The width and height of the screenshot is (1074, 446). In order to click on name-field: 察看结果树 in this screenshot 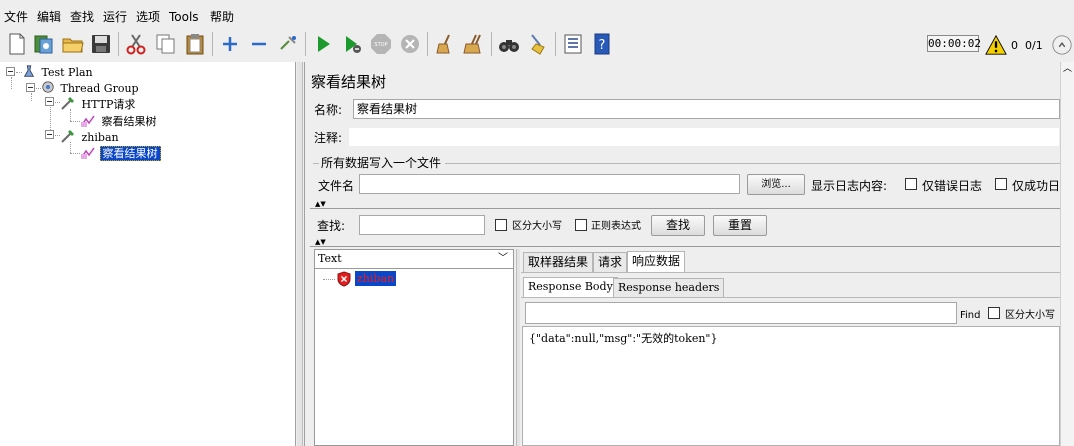, I will do `click(706, 109)`.